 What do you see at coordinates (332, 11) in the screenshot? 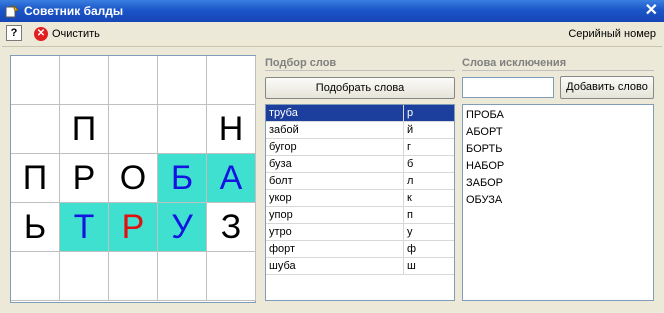
I see `title-bar: Советник балды ✕` at bounding box center [332, 11].